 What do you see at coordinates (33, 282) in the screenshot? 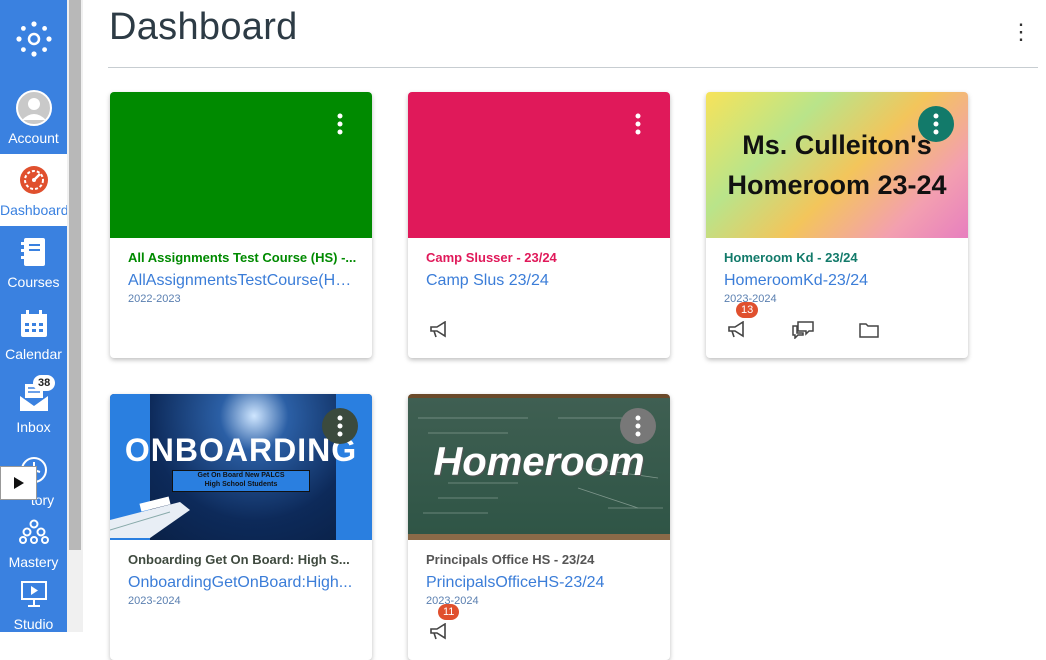
I see `nav-courses-label: Courses` at bounding box center [33, 282].